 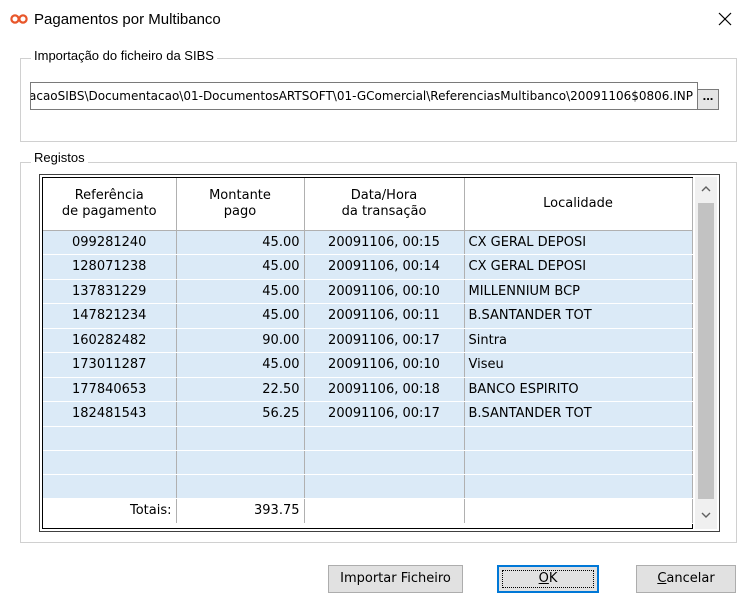 I want to click on table-row: 173011287 45.00 20091106, 00:10 Viseu, so click(x=368, y=365).